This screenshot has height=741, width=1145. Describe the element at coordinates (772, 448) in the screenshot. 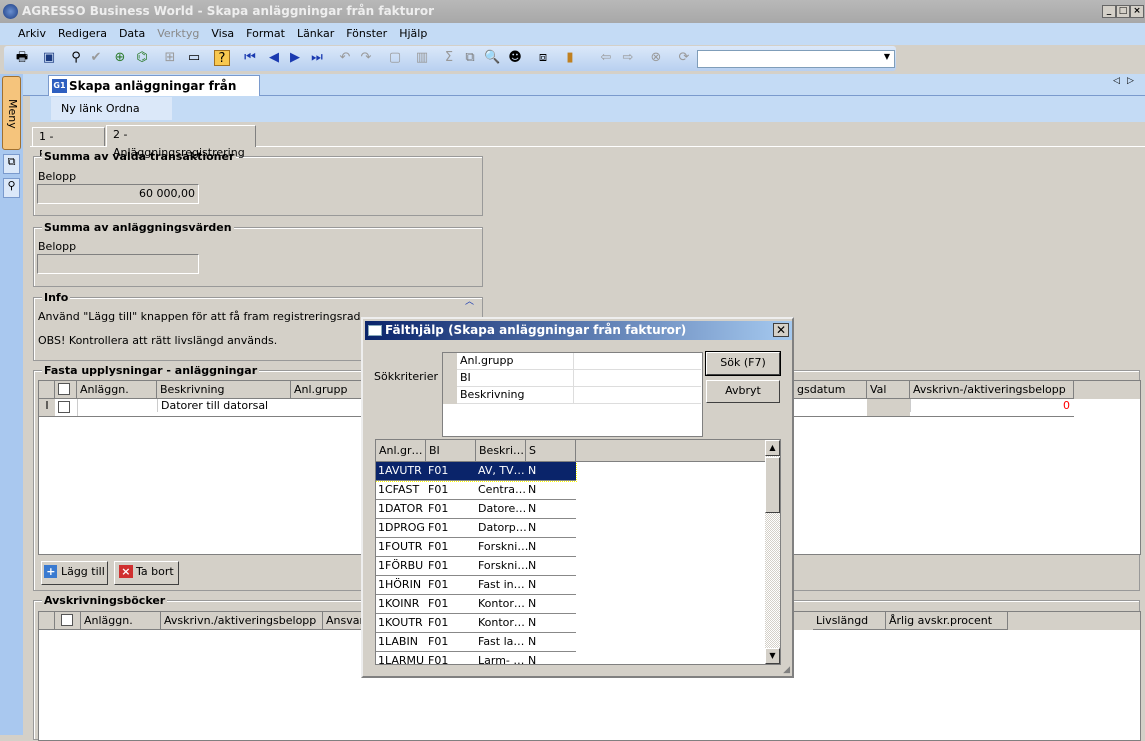

I see `scroll-up-arrow-icon: ▲` at that location.